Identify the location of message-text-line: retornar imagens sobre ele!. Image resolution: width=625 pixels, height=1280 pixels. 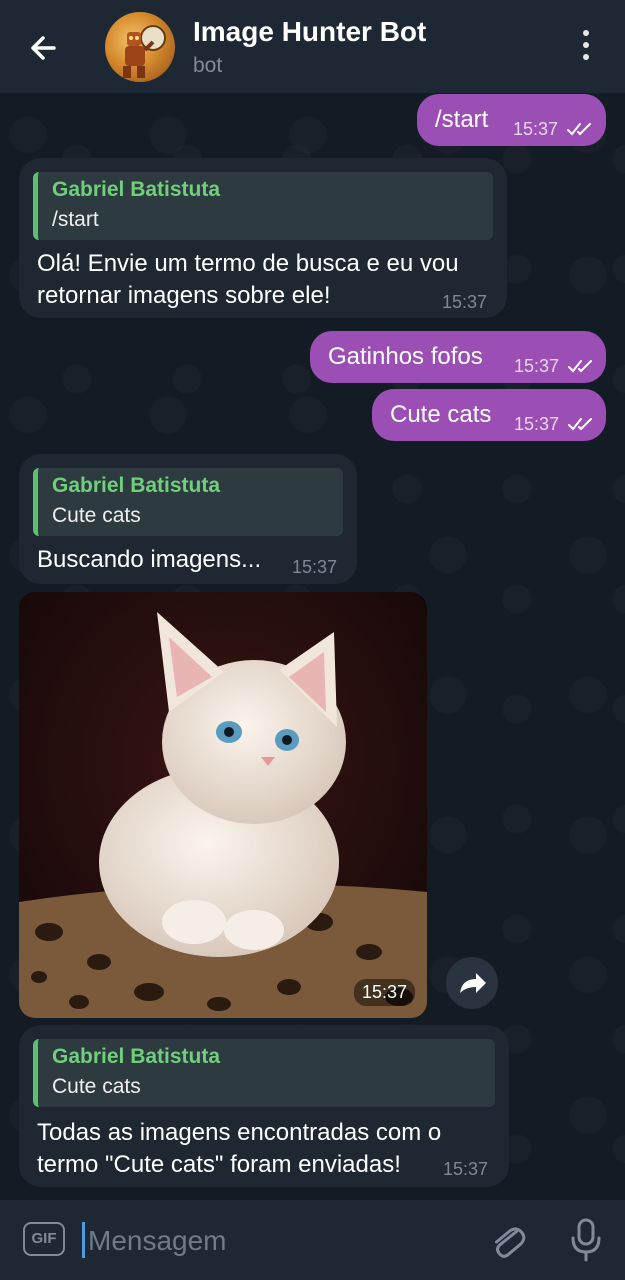
(184, 295).